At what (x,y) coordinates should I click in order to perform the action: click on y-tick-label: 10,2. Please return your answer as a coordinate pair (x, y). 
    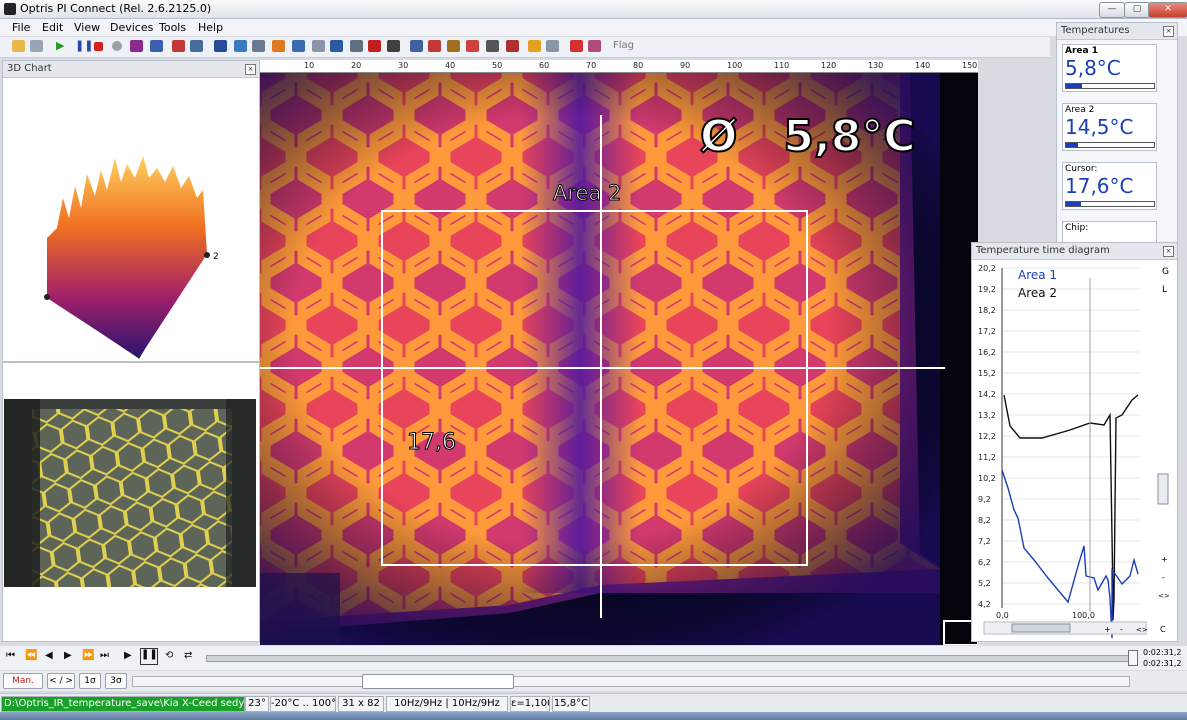
    Looking at the image, I should click on (987, 478).